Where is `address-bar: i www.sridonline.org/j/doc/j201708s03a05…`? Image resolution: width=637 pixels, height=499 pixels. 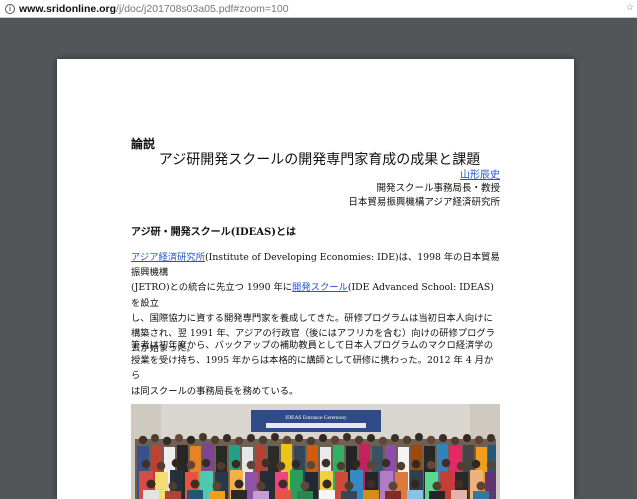
address-bar: i www.sridonline.org/j/doc/j201708s03a05… is located at coordinates (318, 9).